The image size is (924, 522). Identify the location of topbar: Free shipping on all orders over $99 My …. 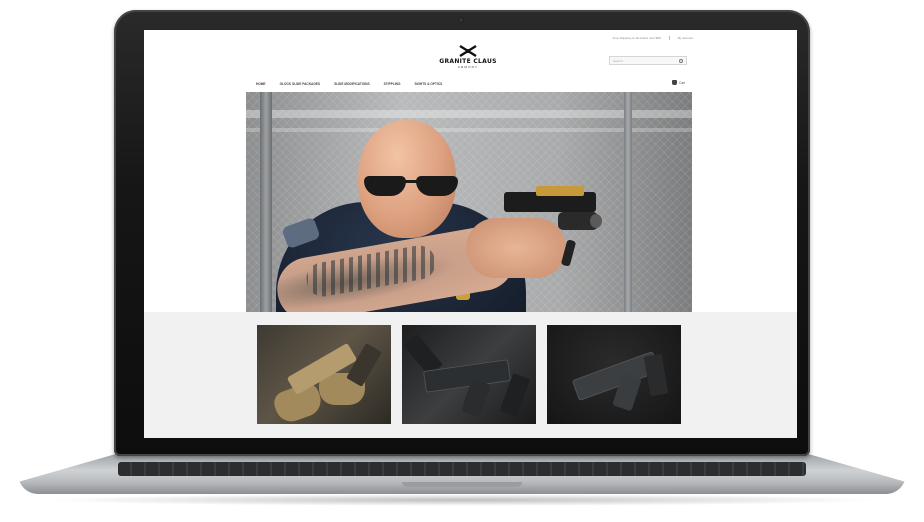
(653, 38).